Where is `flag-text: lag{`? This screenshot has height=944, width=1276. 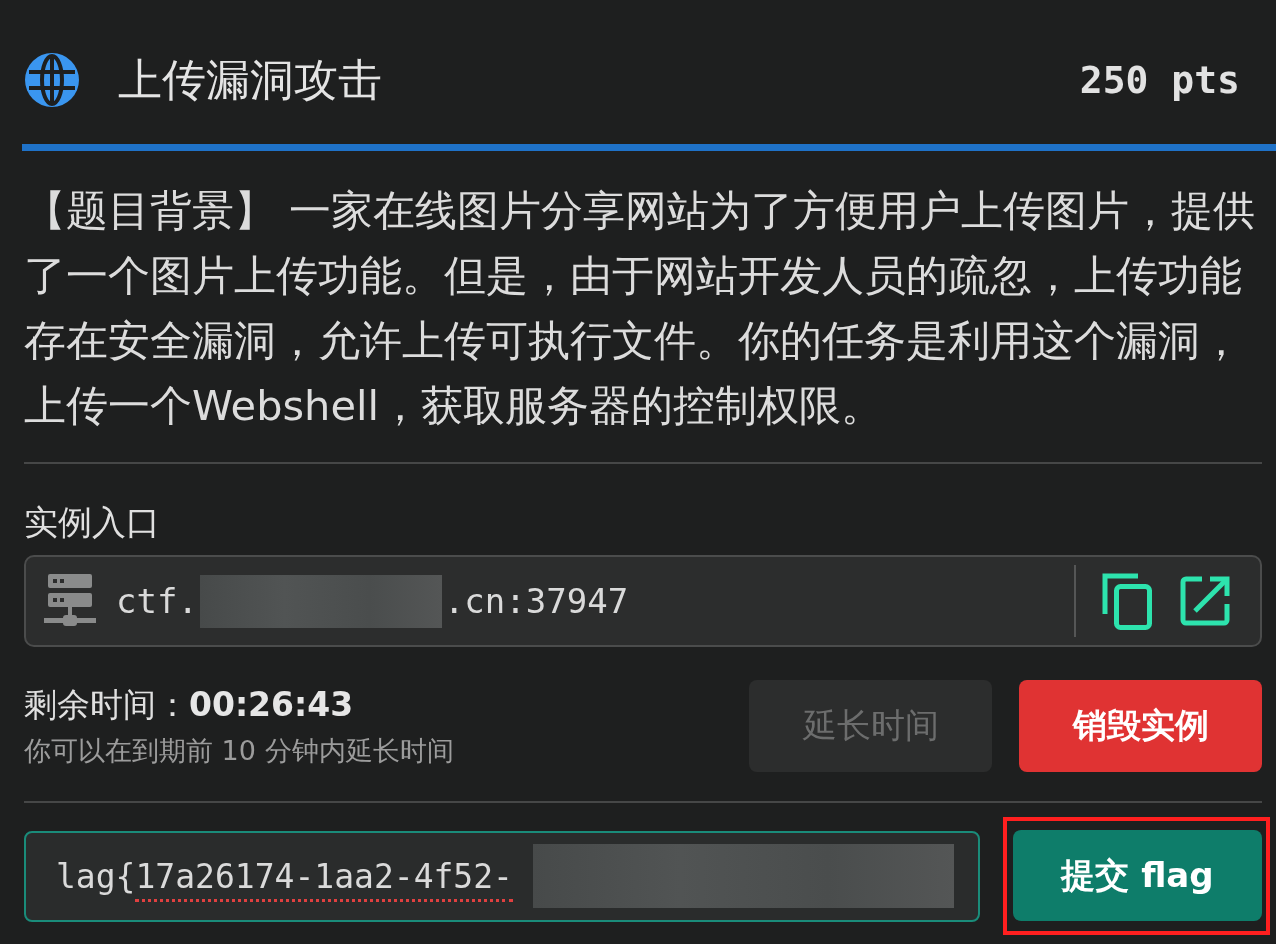
flag-text: lag{ is located at coordinates (96, 877).